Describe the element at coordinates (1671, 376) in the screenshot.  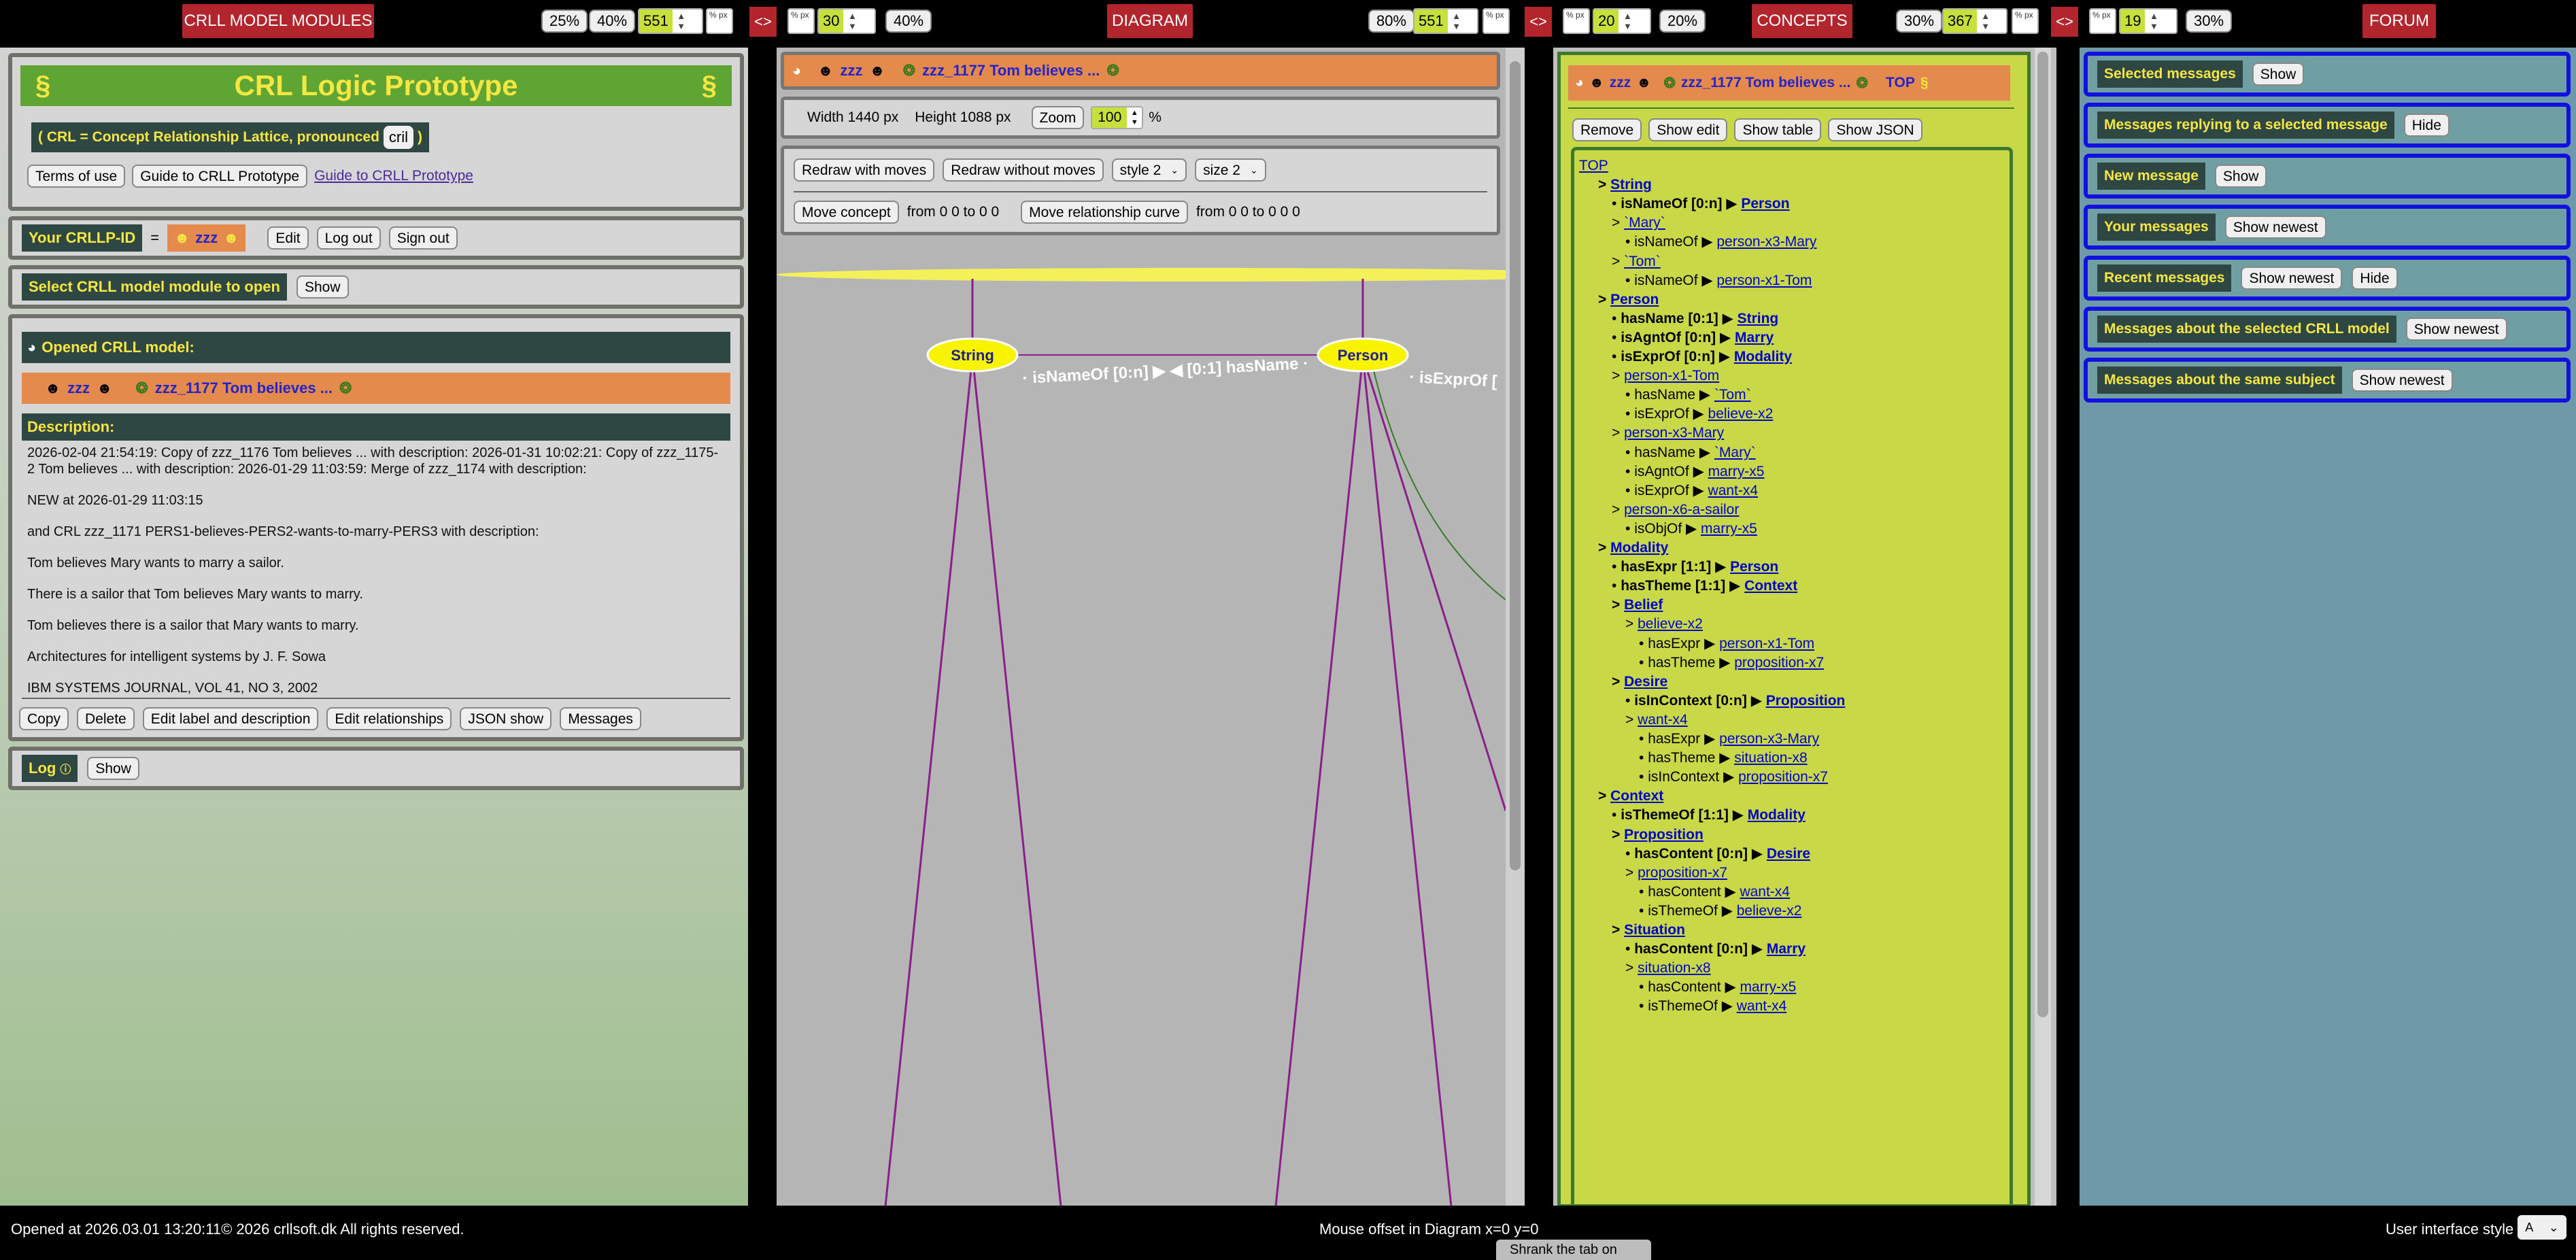
I see `tree-instance-link: person-x1-Tom` at that location.